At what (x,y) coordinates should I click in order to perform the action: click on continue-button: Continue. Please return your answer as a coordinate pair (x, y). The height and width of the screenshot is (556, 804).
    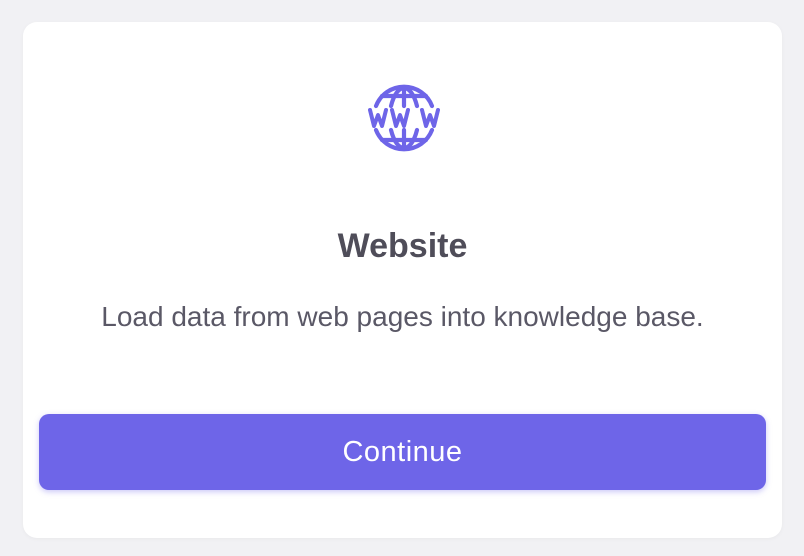
    Looking at the image, I should click on (402, 452).